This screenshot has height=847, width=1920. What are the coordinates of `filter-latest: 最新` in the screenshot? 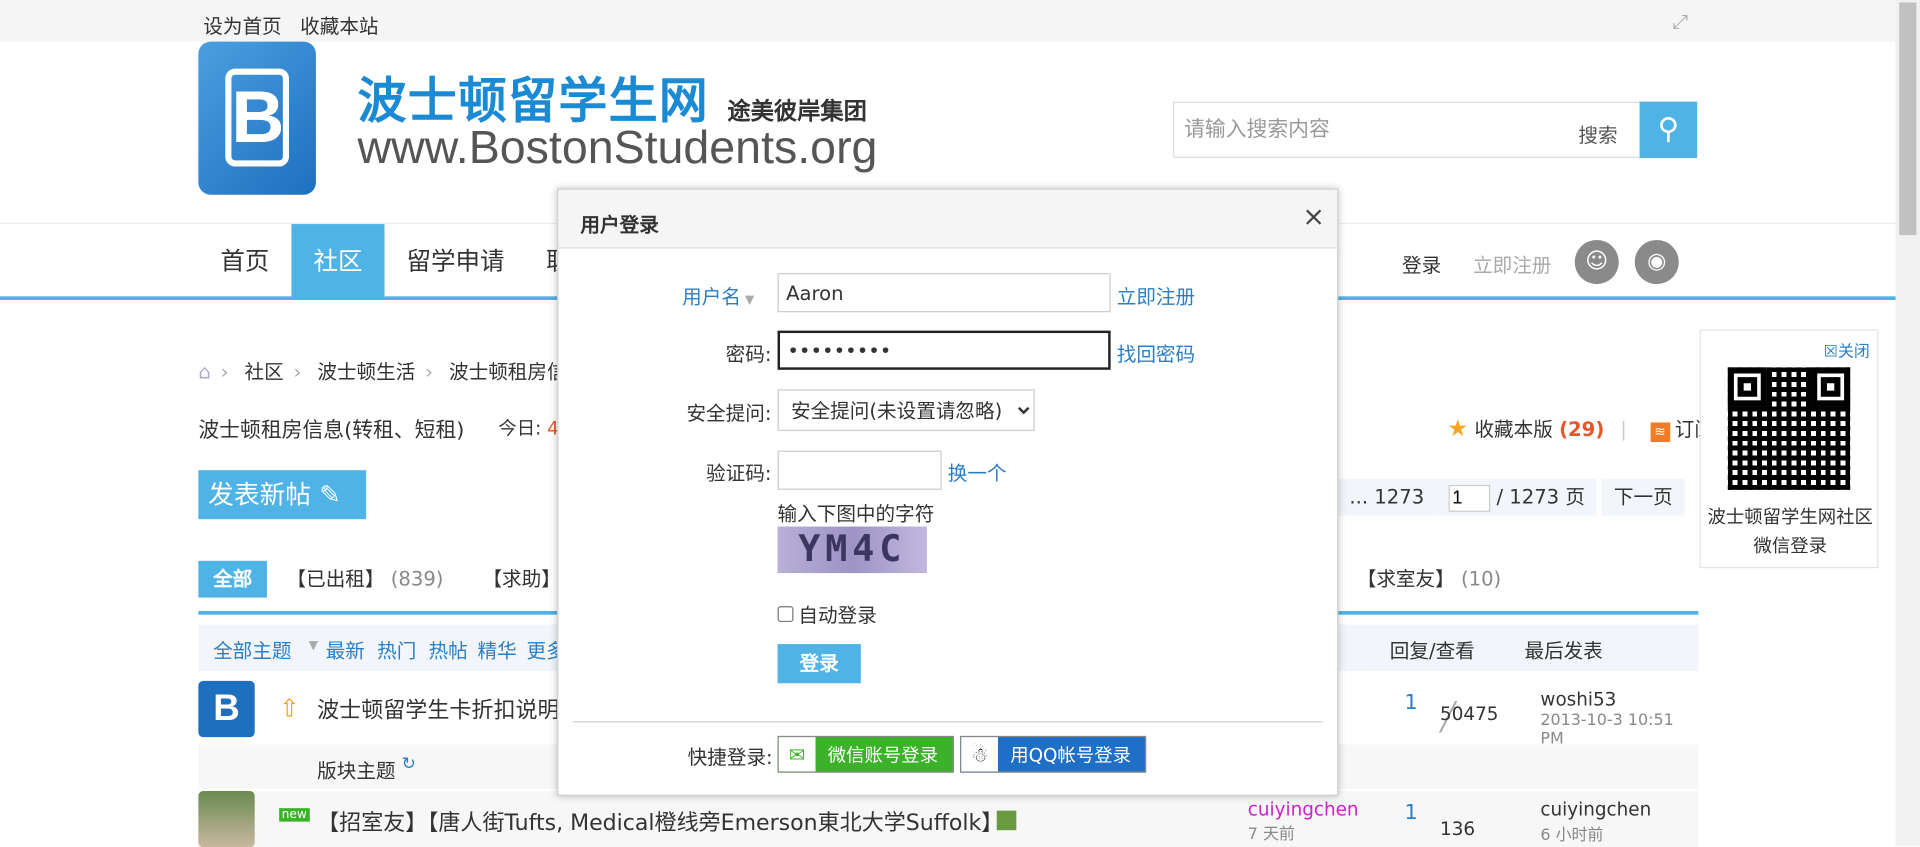 It's located at (345, 648).